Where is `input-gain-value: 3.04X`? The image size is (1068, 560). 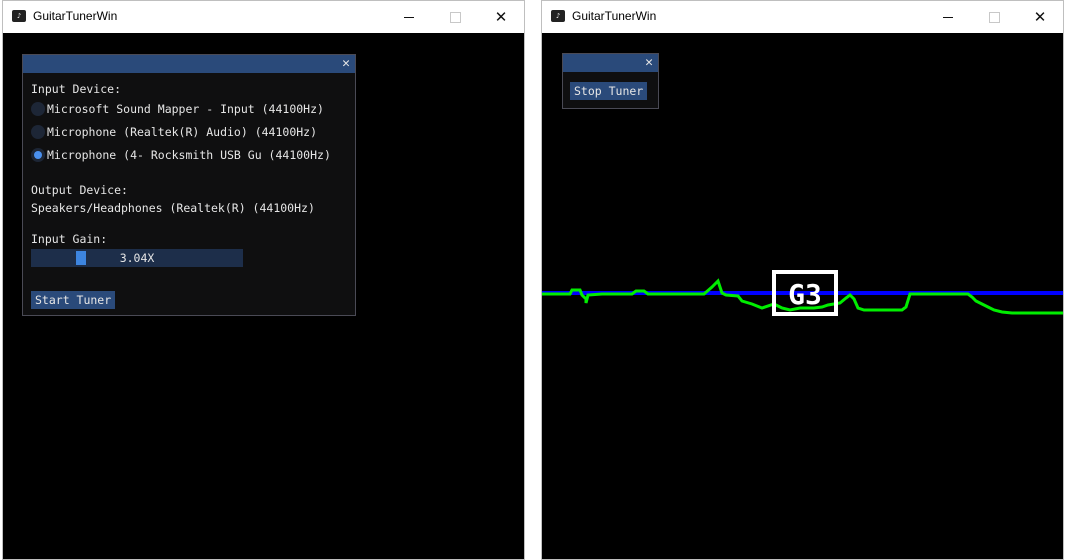
input-gain-value: 3.04X is located at coordinates (137, 258).